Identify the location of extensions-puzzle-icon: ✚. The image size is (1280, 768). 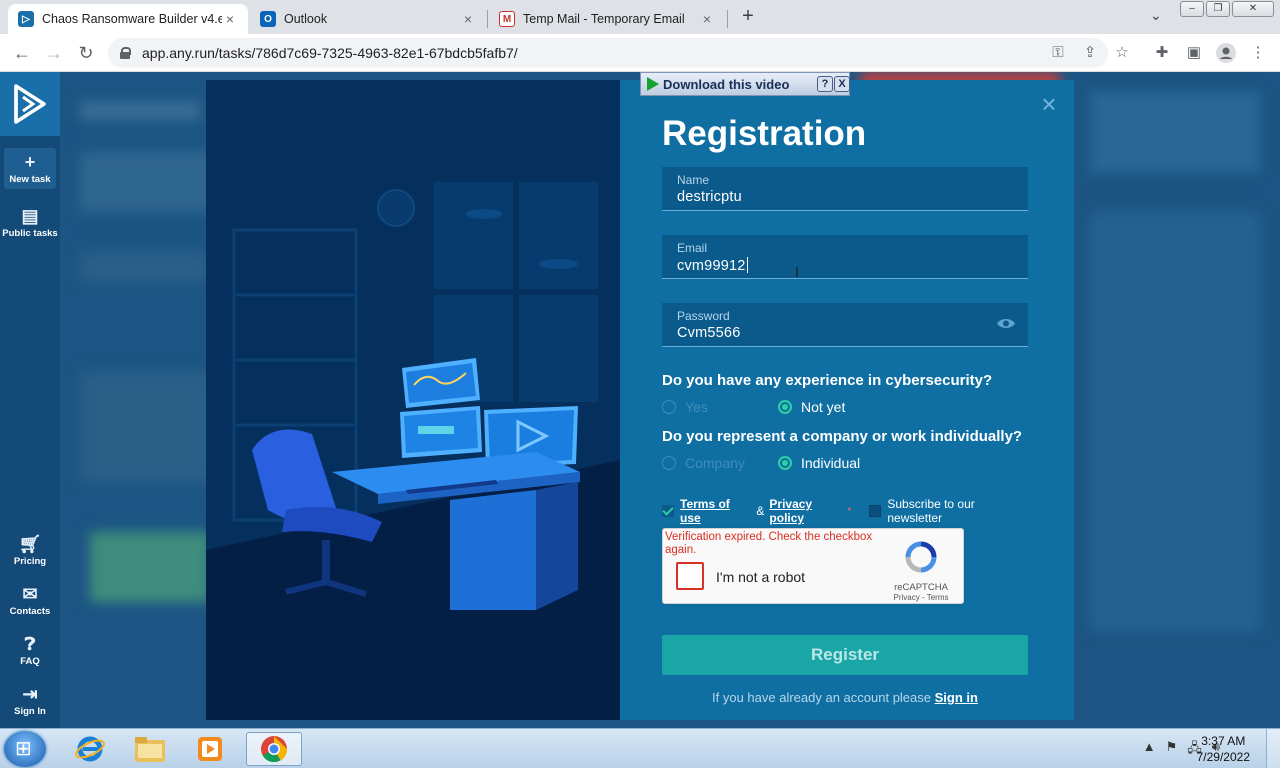
(1162, 53).